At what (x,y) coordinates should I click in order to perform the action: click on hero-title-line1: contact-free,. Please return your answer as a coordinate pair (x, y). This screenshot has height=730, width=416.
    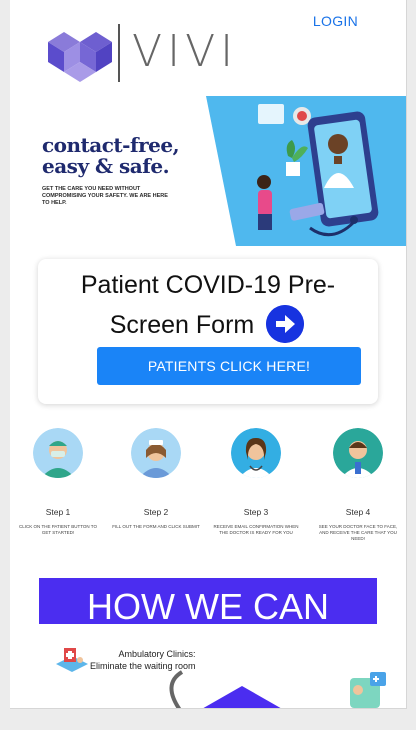
    Looking at the image, I should click on (111, 145).